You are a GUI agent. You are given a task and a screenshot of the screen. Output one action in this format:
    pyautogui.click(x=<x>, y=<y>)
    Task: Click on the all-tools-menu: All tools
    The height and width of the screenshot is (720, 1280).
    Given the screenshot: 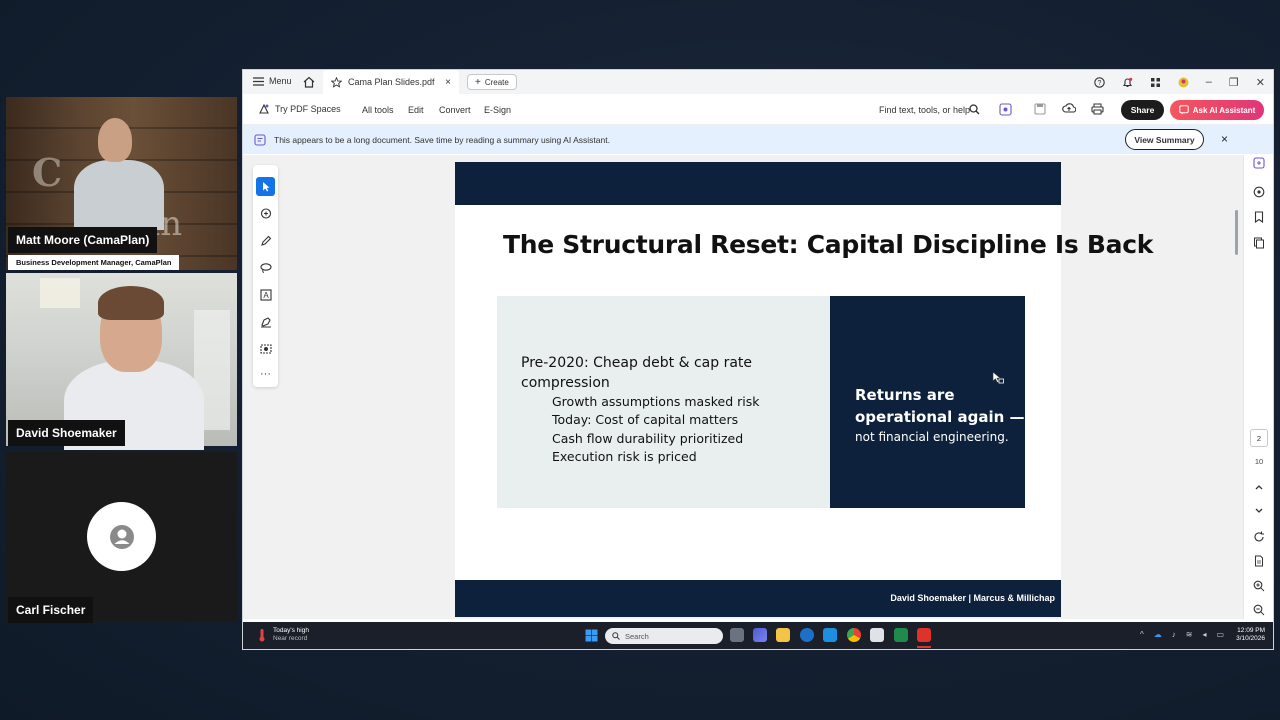 What is the action you would take?
    pyautogui.click(x=378, y=110)
    